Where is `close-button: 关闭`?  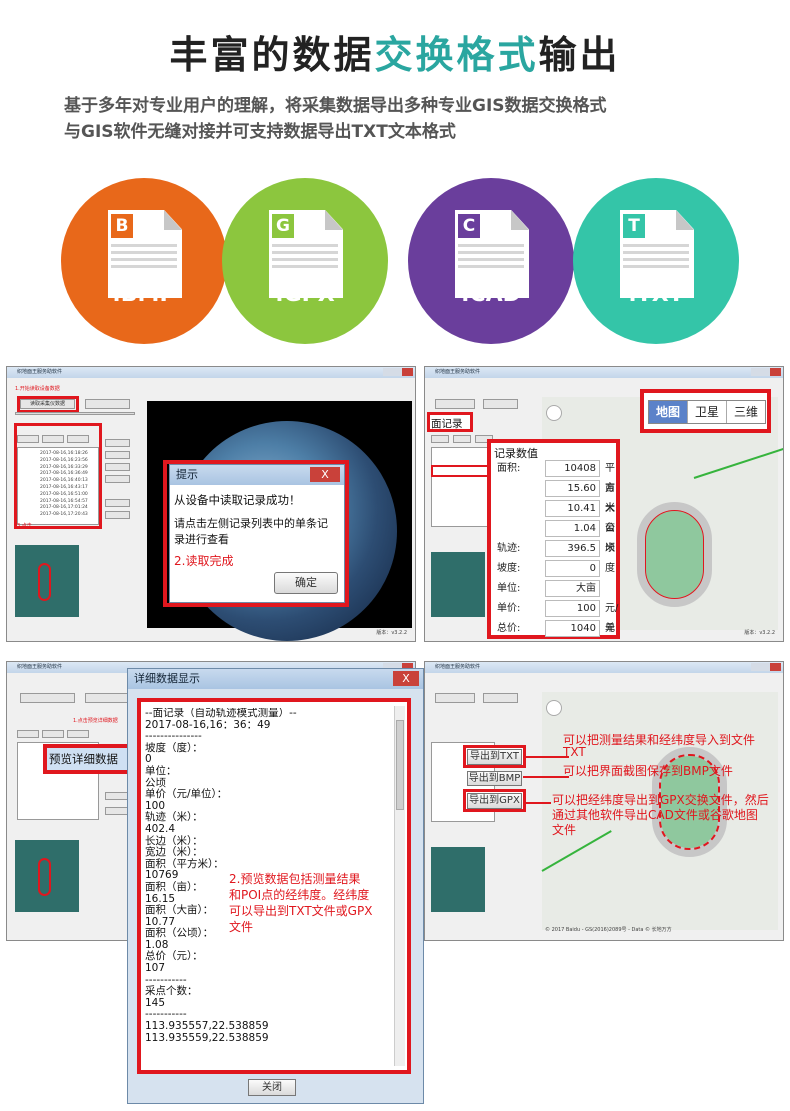
close-button: 关闭 is located at coordinates (272, 1087).